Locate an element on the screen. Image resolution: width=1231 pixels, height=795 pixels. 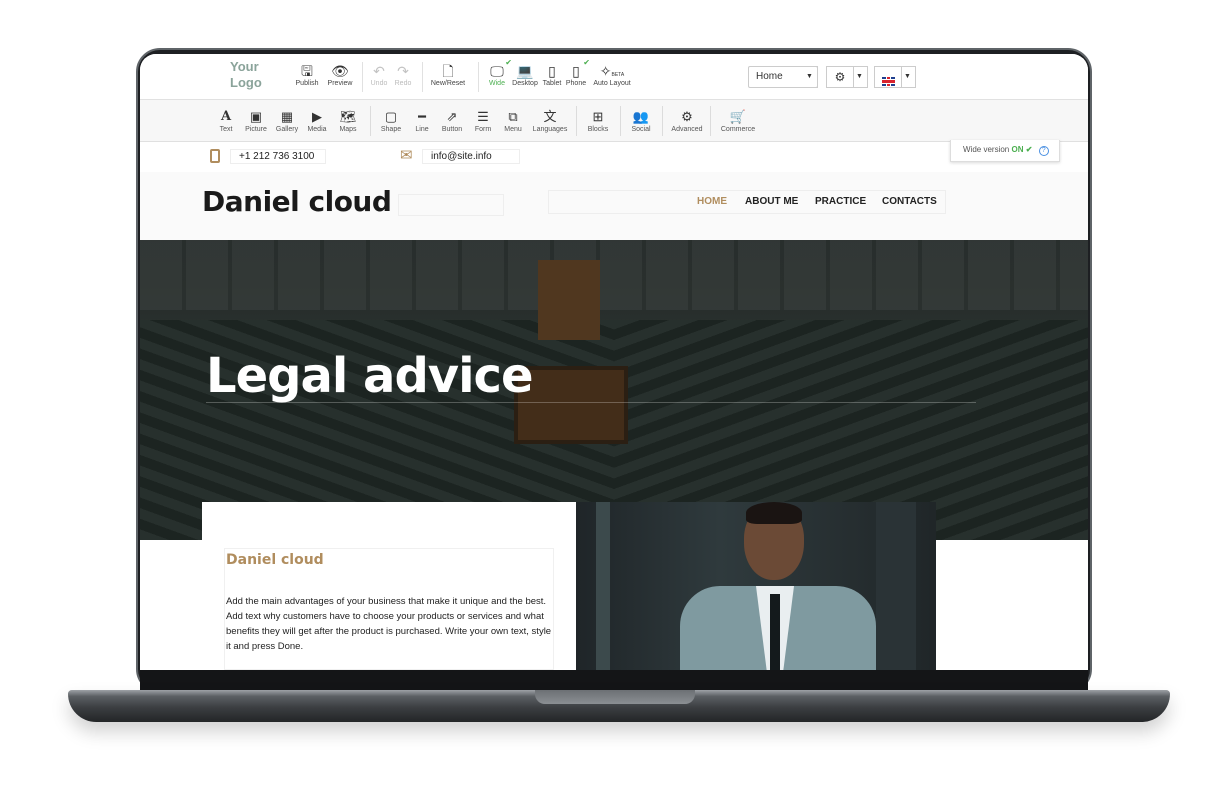
button-icon: ⇗ is located at coordinates (452, 116).